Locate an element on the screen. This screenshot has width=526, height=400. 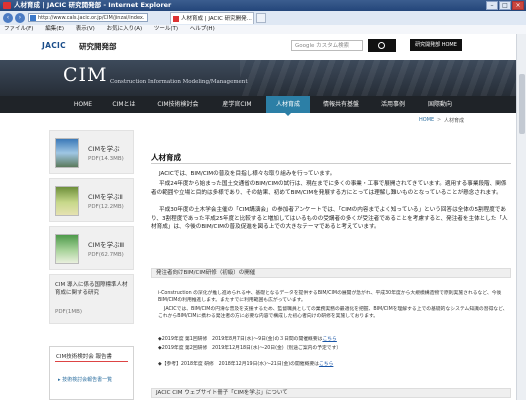
breadcrumb-sep: > is located at coordinates (439, 120).